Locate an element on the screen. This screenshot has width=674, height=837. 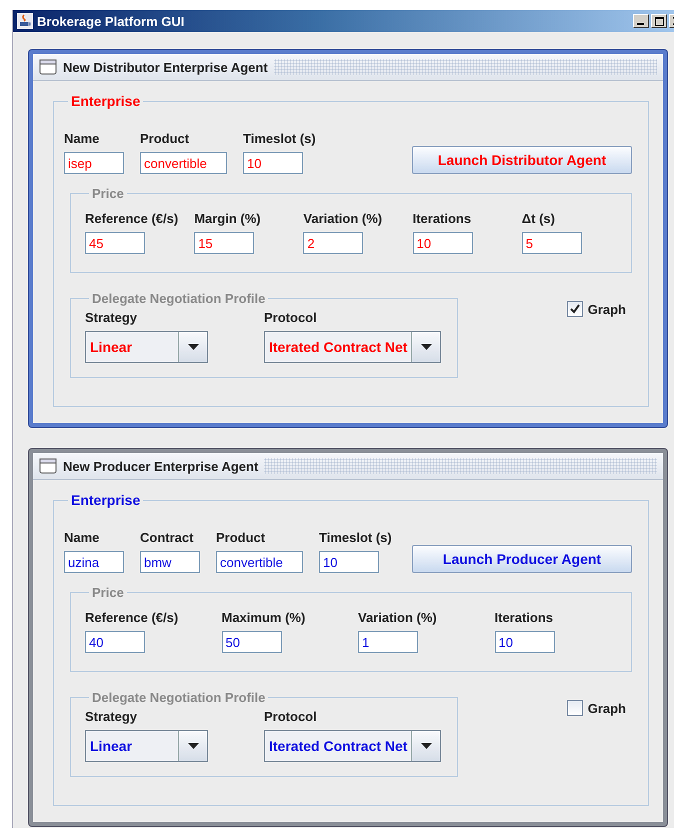
text-field: uzina is located at coordinates (94, 562).